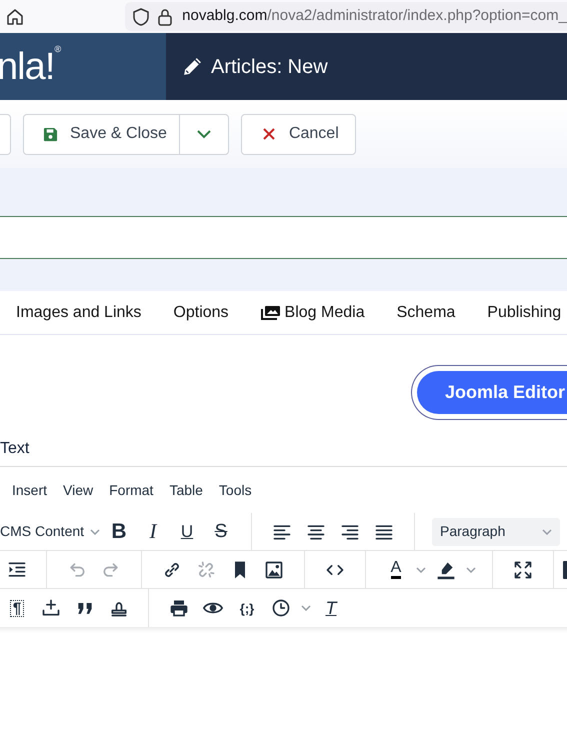 This screenshot has height=734, width=567. Describe the element at coordinates (165, 16) in the screenshot. I see `lock-icon` at that location.